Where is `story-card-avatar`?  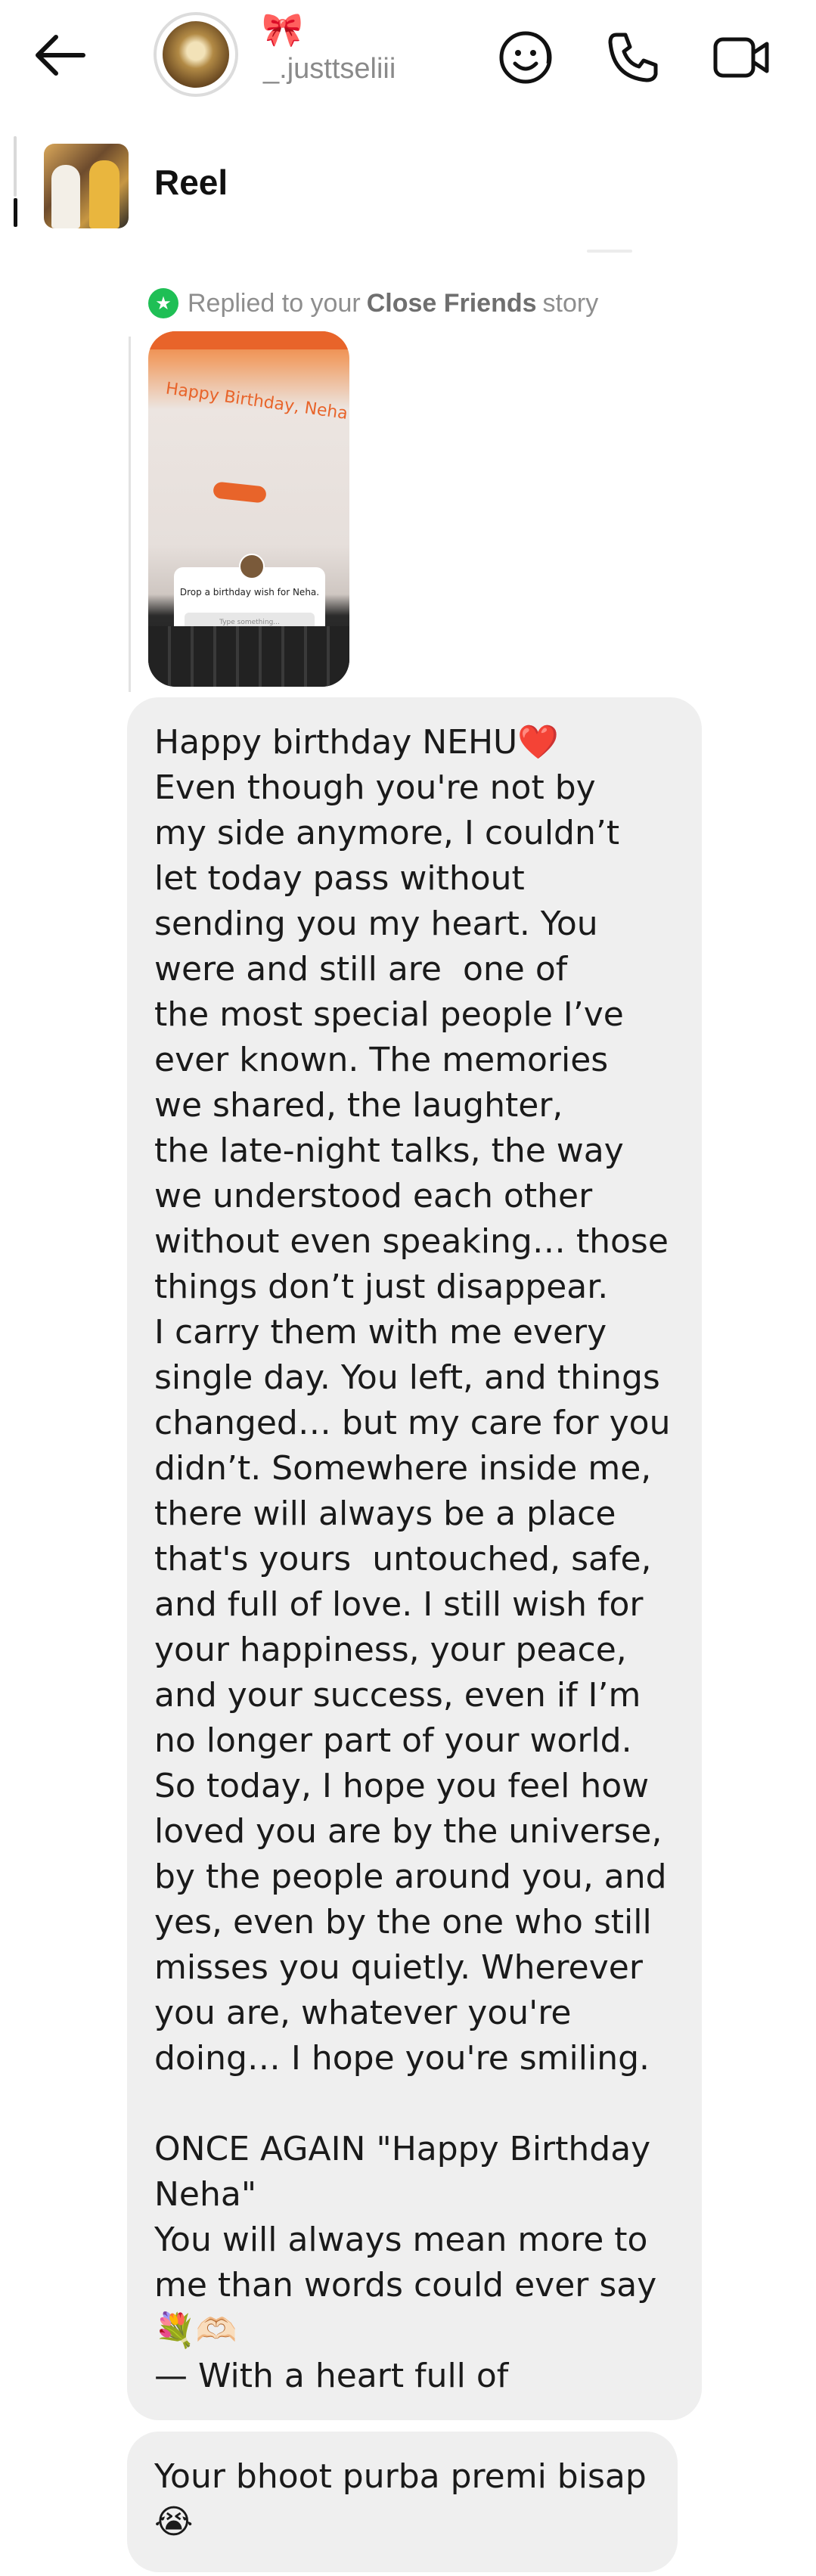
story-card-avatar is located at coordinates (252, 566).